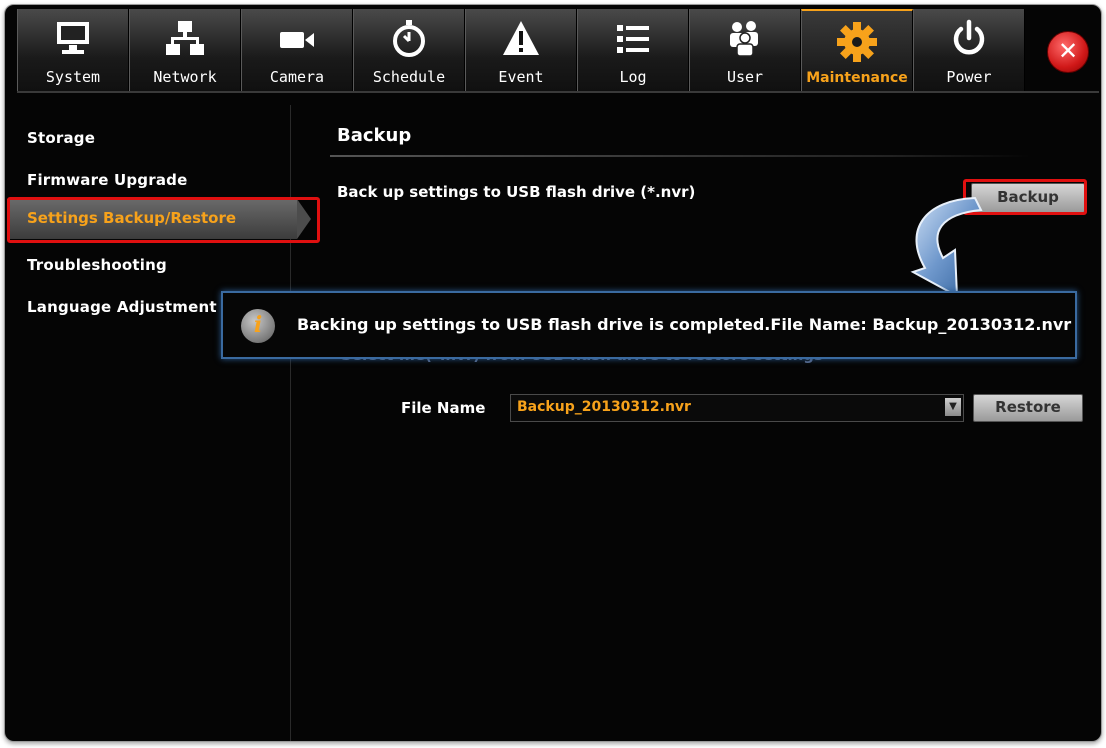  Describe the element at coordinates (297, 77) in the screenshot. I see `tab-label: Camera` at that location.